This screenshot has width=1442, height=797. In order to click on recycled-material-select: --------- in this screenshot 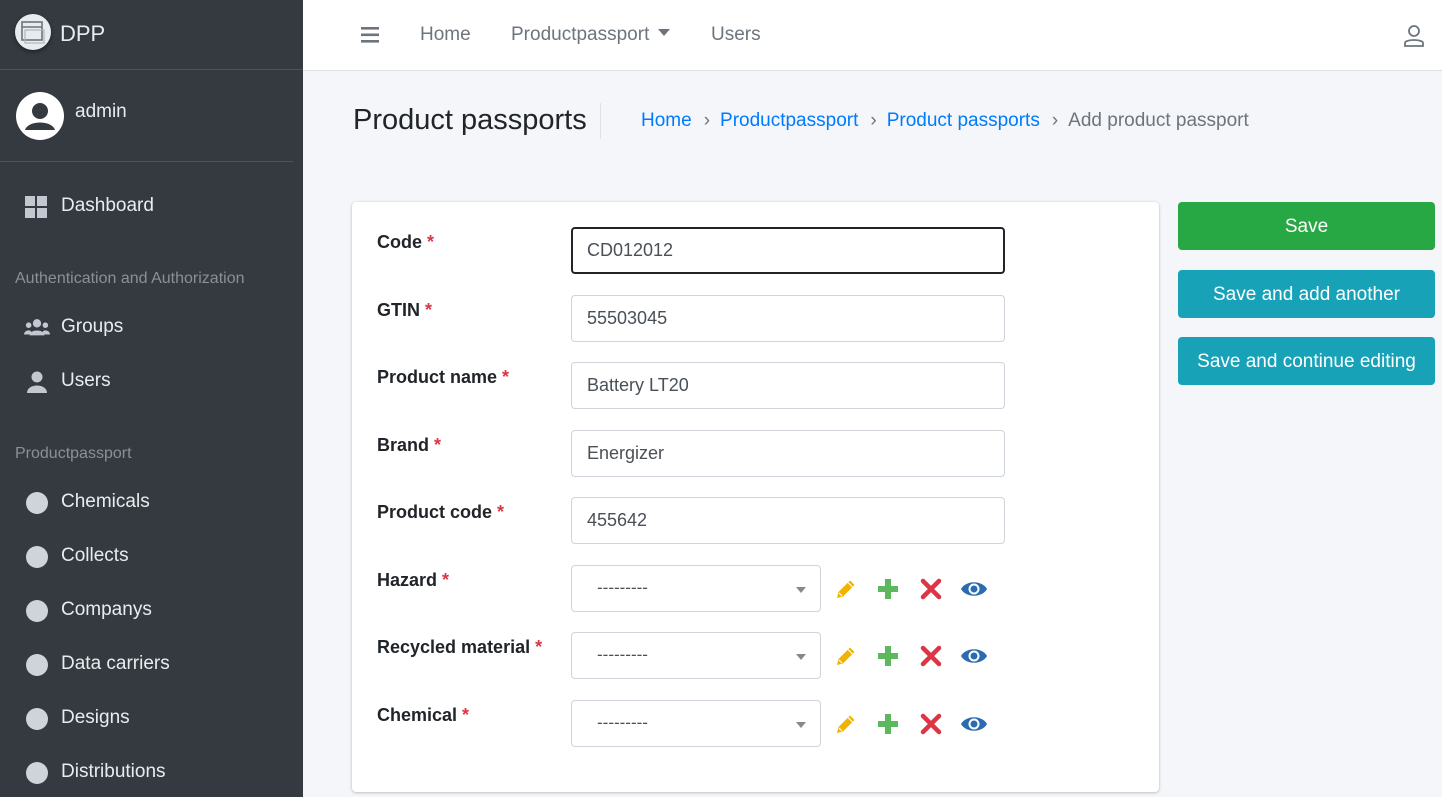, I will do `click(696, 655)`.